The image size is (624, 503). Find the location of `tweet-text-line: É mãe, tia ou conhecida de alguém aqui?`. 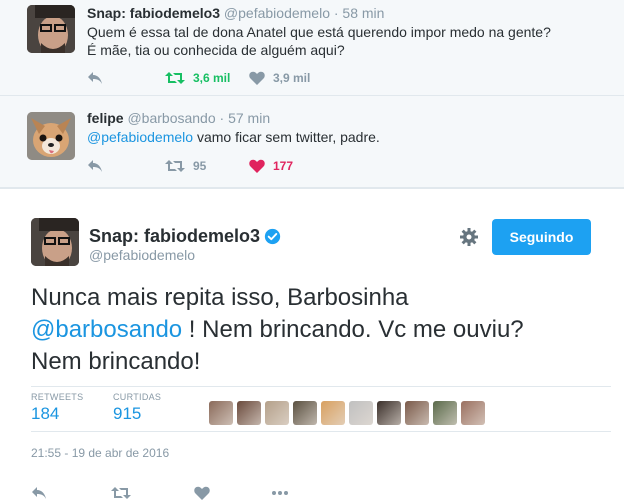

tweet-text-line: É mãe, tia ou conhecida de alguém aqui? is located at coordinates (216, 50).